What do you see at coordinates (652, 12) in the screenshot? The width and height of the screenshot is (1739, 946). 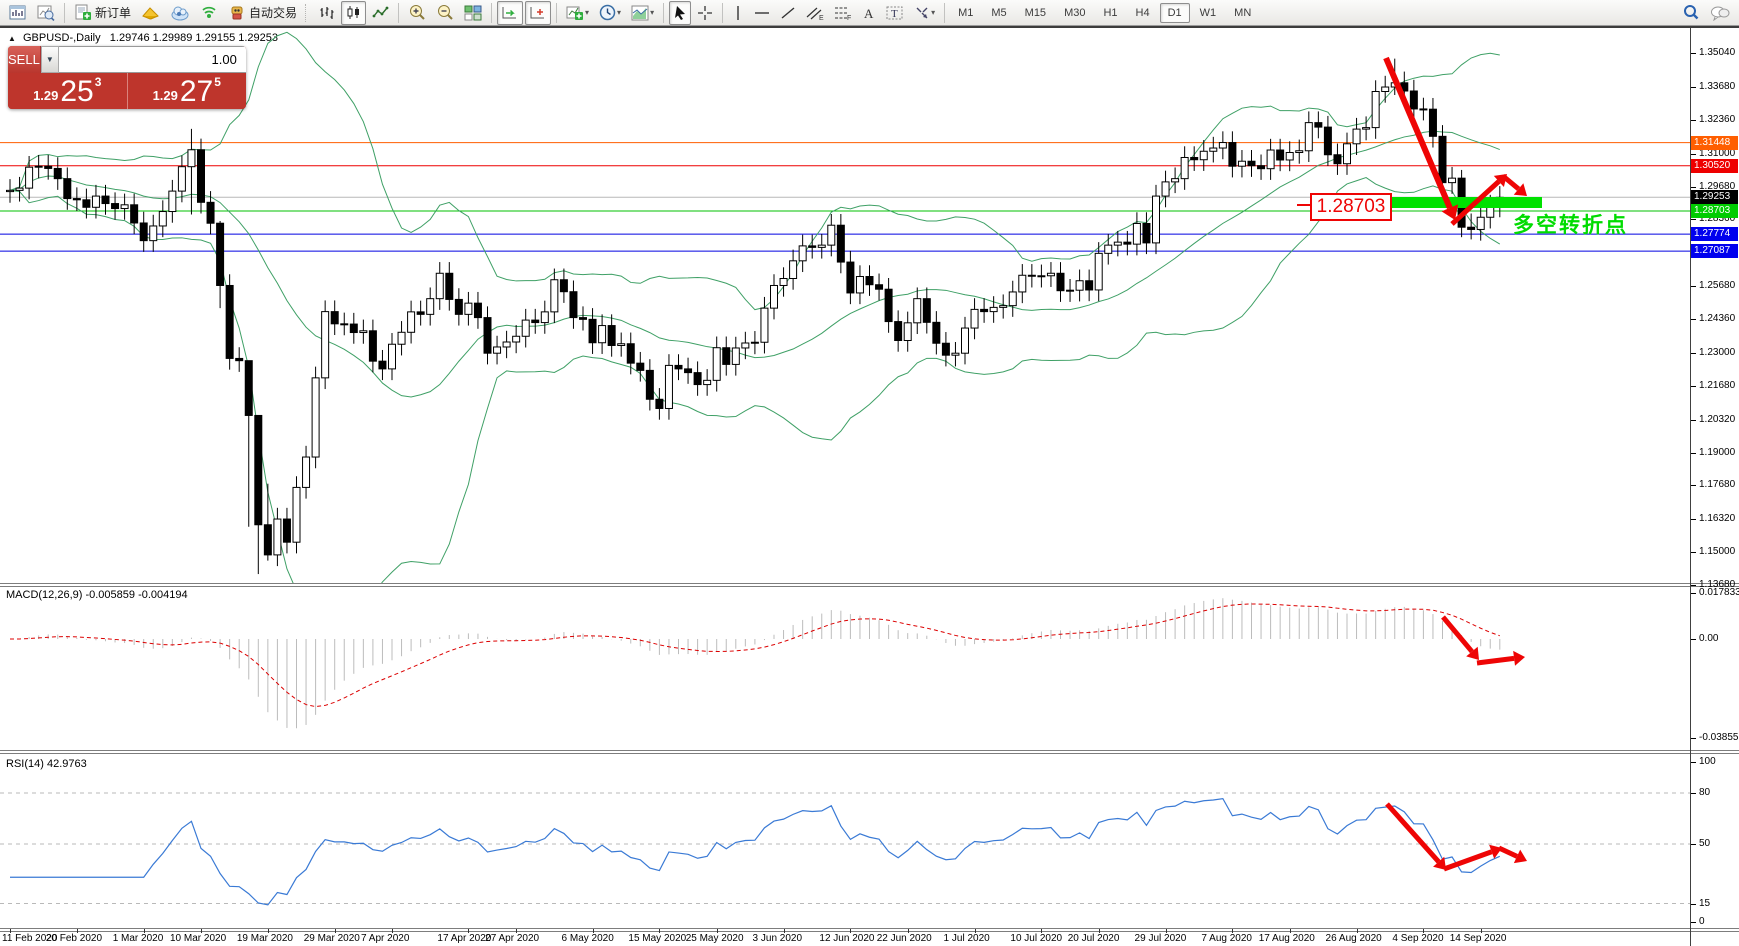 I see `templates-dropdown-caret: ▾` at bounding box center [652, 12].